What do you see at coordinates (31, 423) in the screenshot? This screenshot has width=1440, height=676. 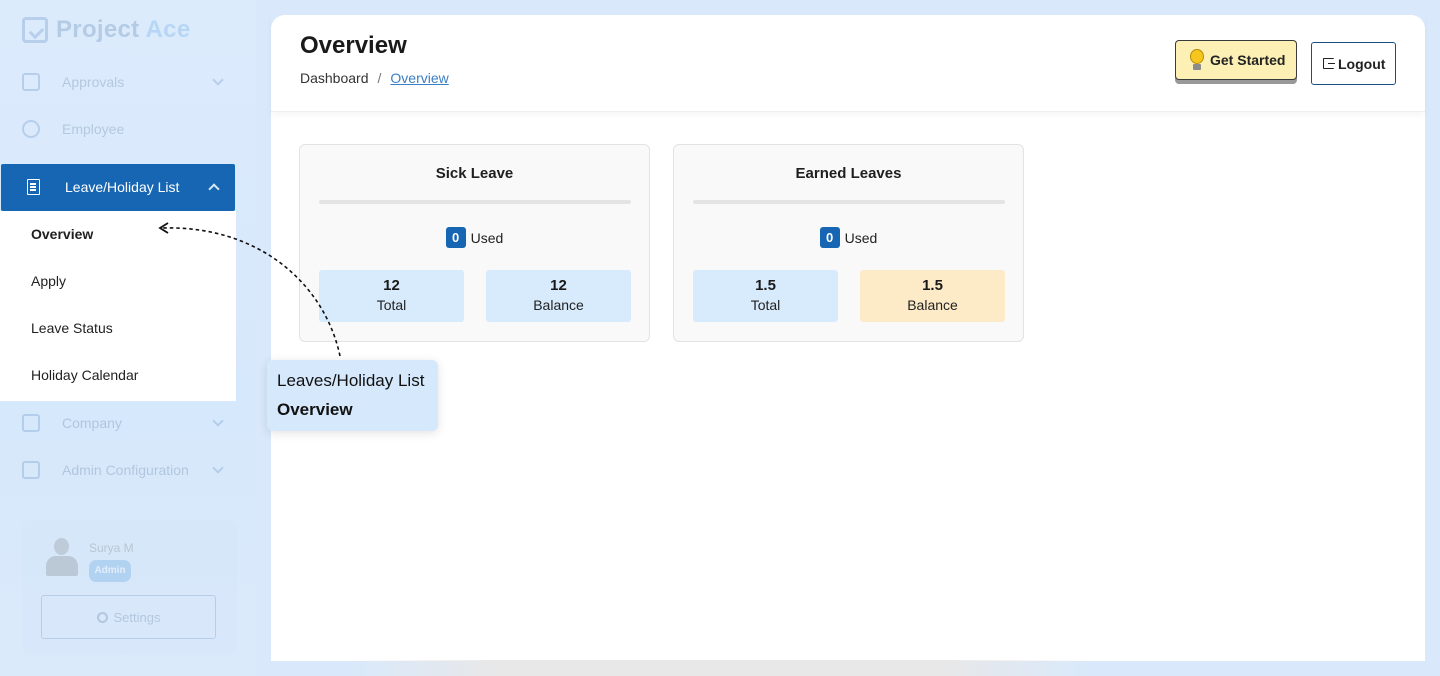 I see `building-icon` at bounding box center [31, 423].